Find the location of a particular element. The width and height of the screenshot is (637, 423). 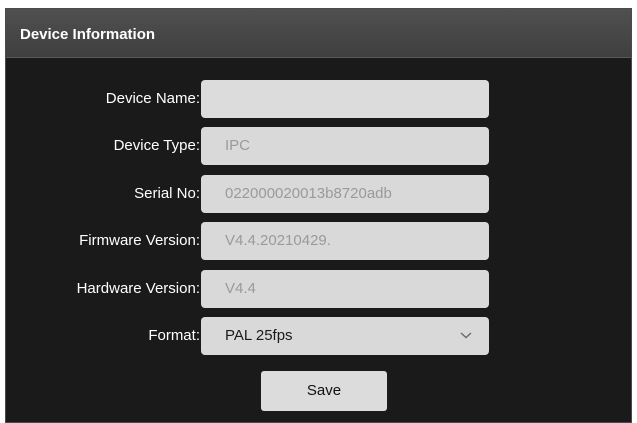

save-button: Save is located at coordinates (324, 391).